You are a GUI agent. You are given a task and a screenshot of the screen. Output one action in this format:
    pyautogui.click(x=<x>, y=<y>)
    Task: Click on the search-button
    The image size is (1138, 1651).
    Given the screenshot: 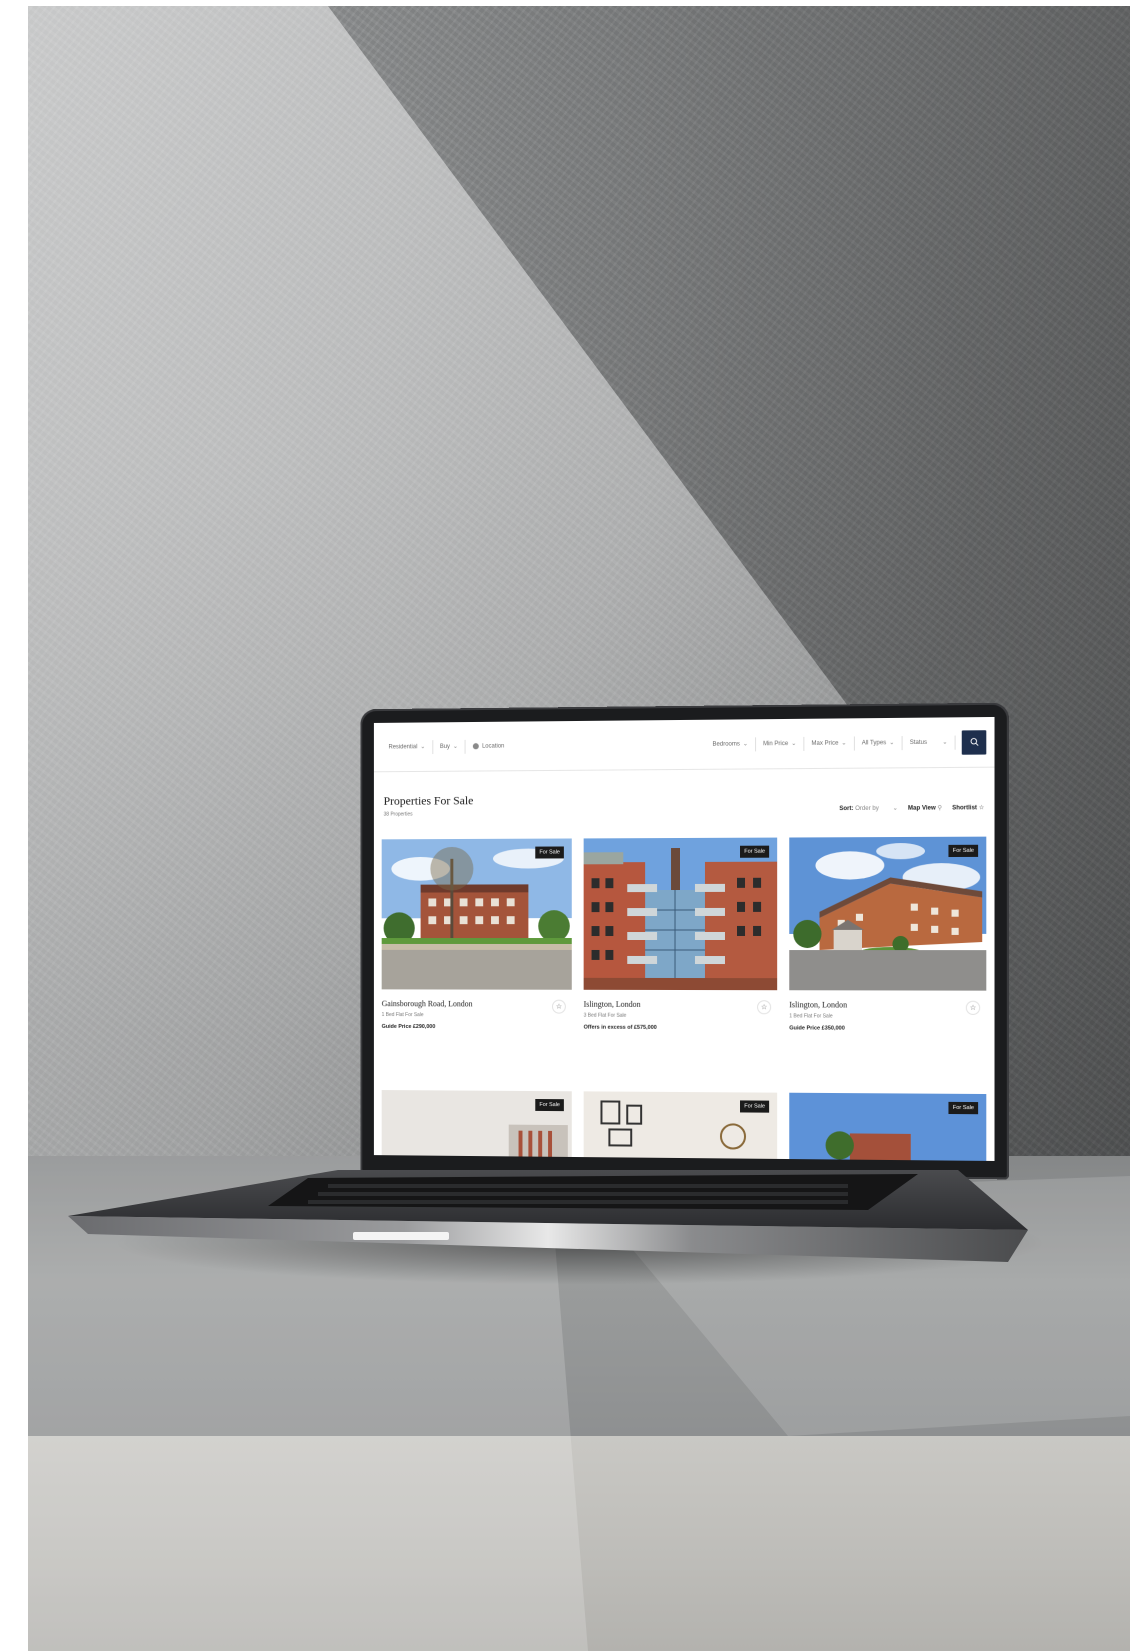 What is the action you would take?
    pyautogui.click(x=974, y=742)
    